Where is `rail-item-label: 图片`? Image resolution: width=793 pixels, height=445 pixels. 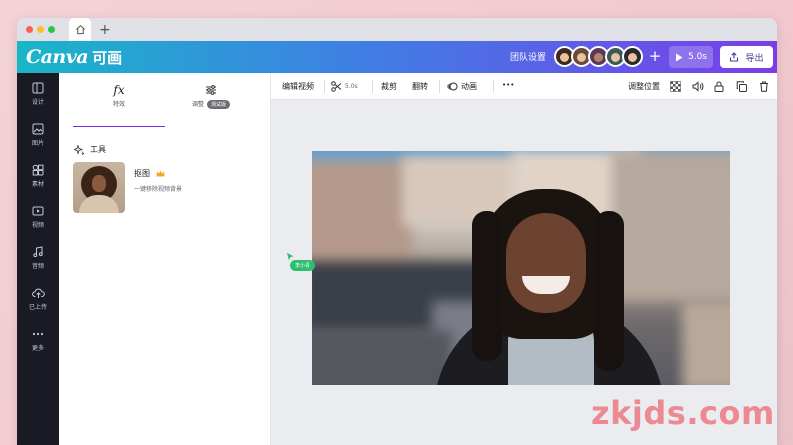 rail-item-label: 图片 is located at coordinates (37, 143).